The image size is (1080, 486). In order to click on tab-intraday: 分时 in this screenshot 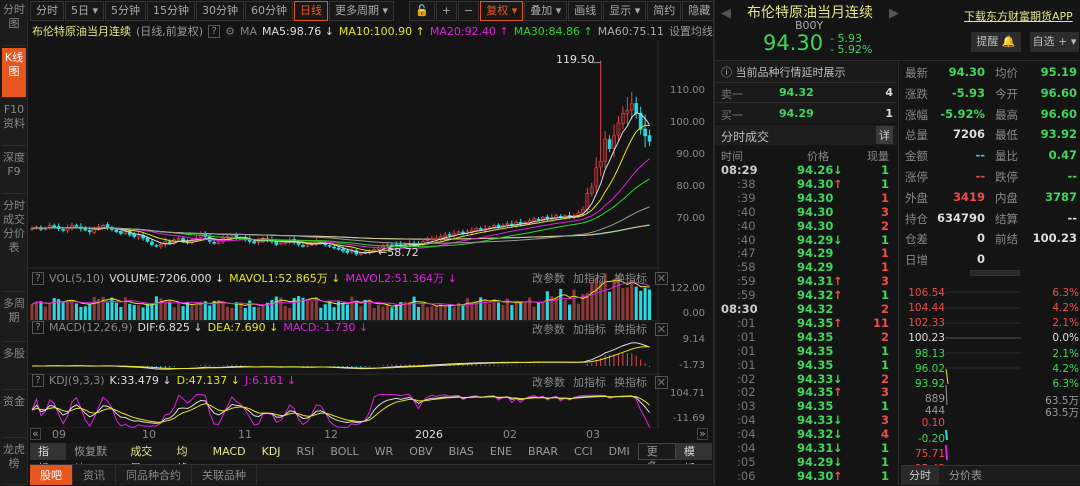, I will do `click(920, 475)`.